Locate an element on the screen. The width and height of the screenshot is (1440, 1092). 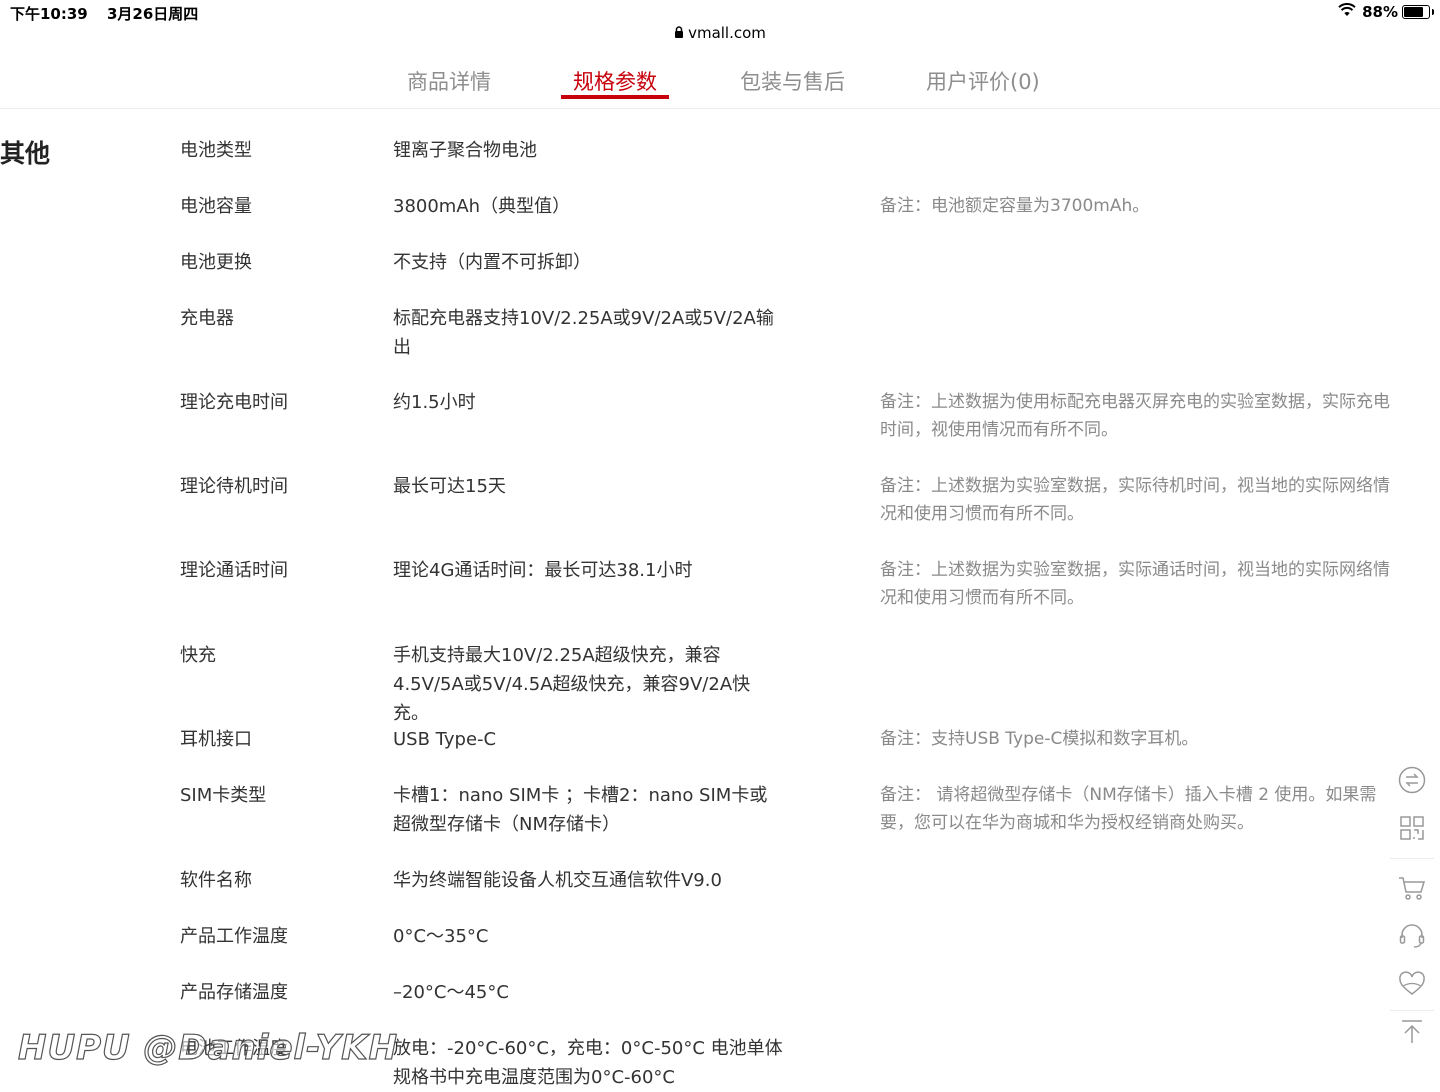
status-time: 下午10:39 is located at coordinates (49, 14).